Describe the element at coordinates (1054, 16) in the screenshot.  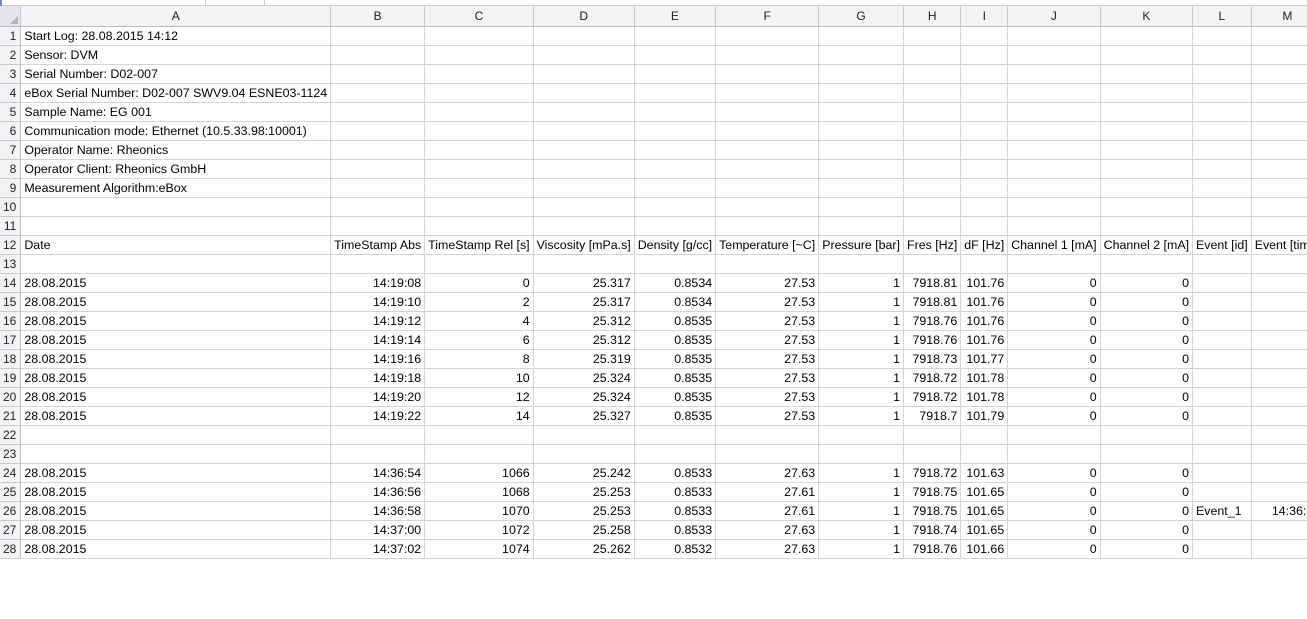
I see `column-header-j: J` at that location.